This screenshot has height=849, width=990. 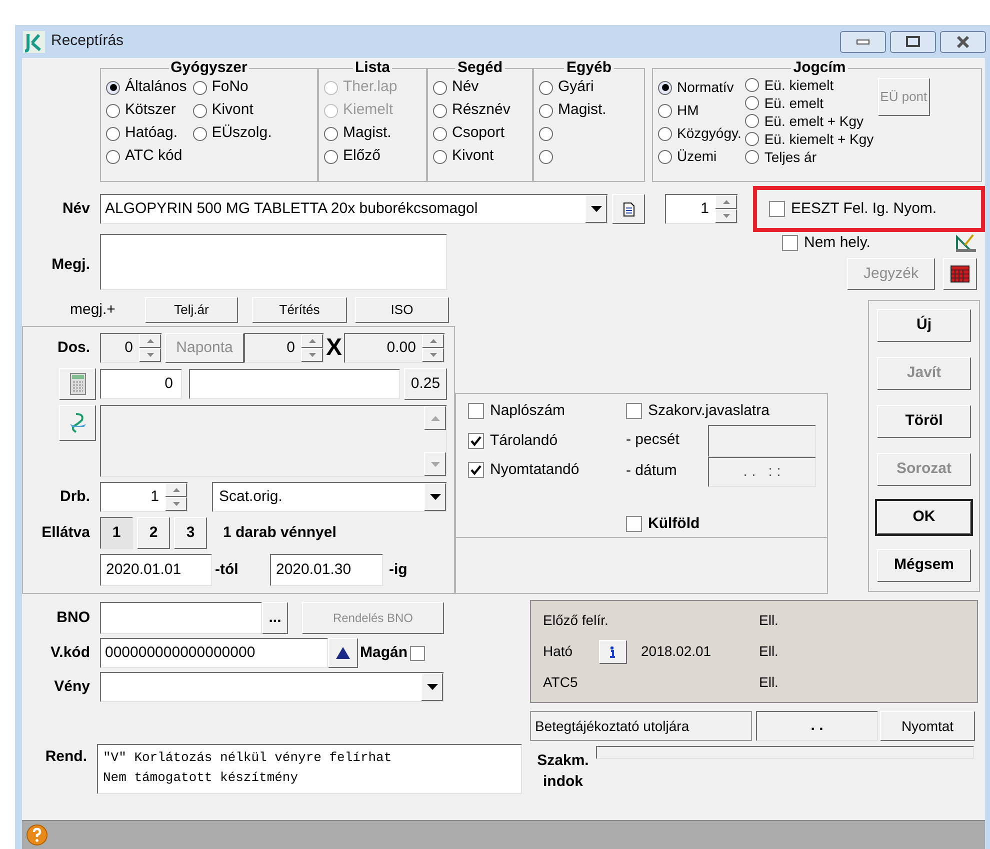 I want to click on note-field, so click(x=273, y=262).